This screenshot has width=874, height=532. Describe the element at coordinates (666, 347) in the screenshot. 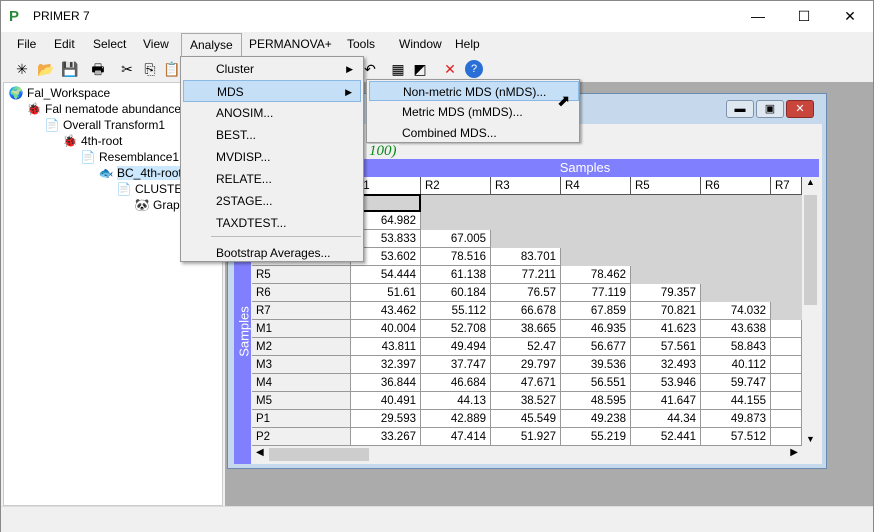

I see `matrix-cell: 57.561` at that location.